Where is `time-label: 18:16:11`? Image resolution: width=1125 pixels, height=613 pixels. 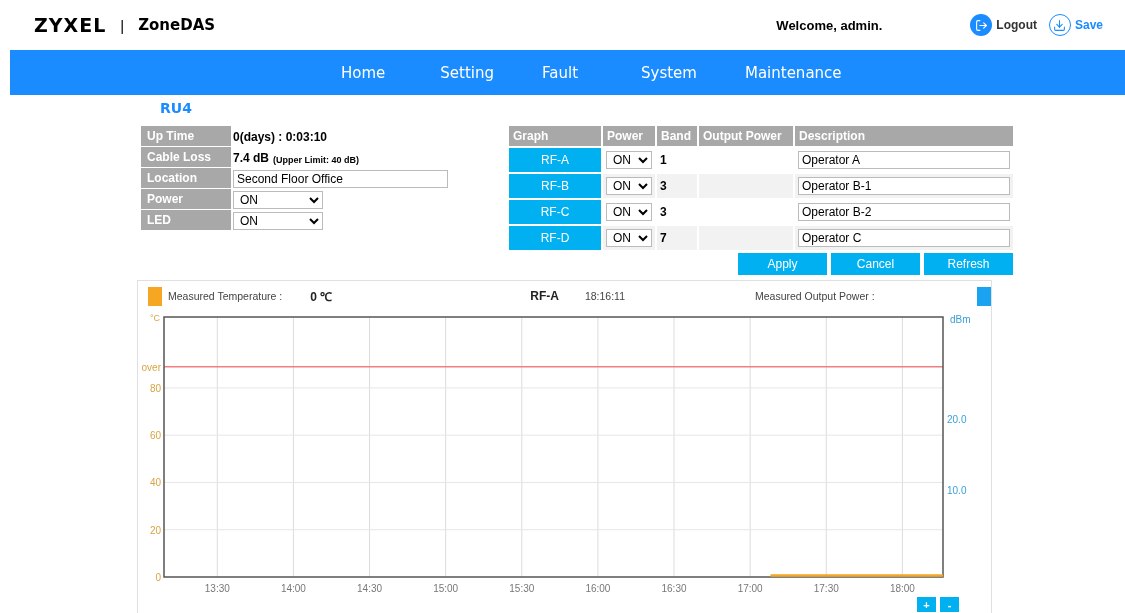
time-label: 18:16:11 is located at coordinates (604, 296).